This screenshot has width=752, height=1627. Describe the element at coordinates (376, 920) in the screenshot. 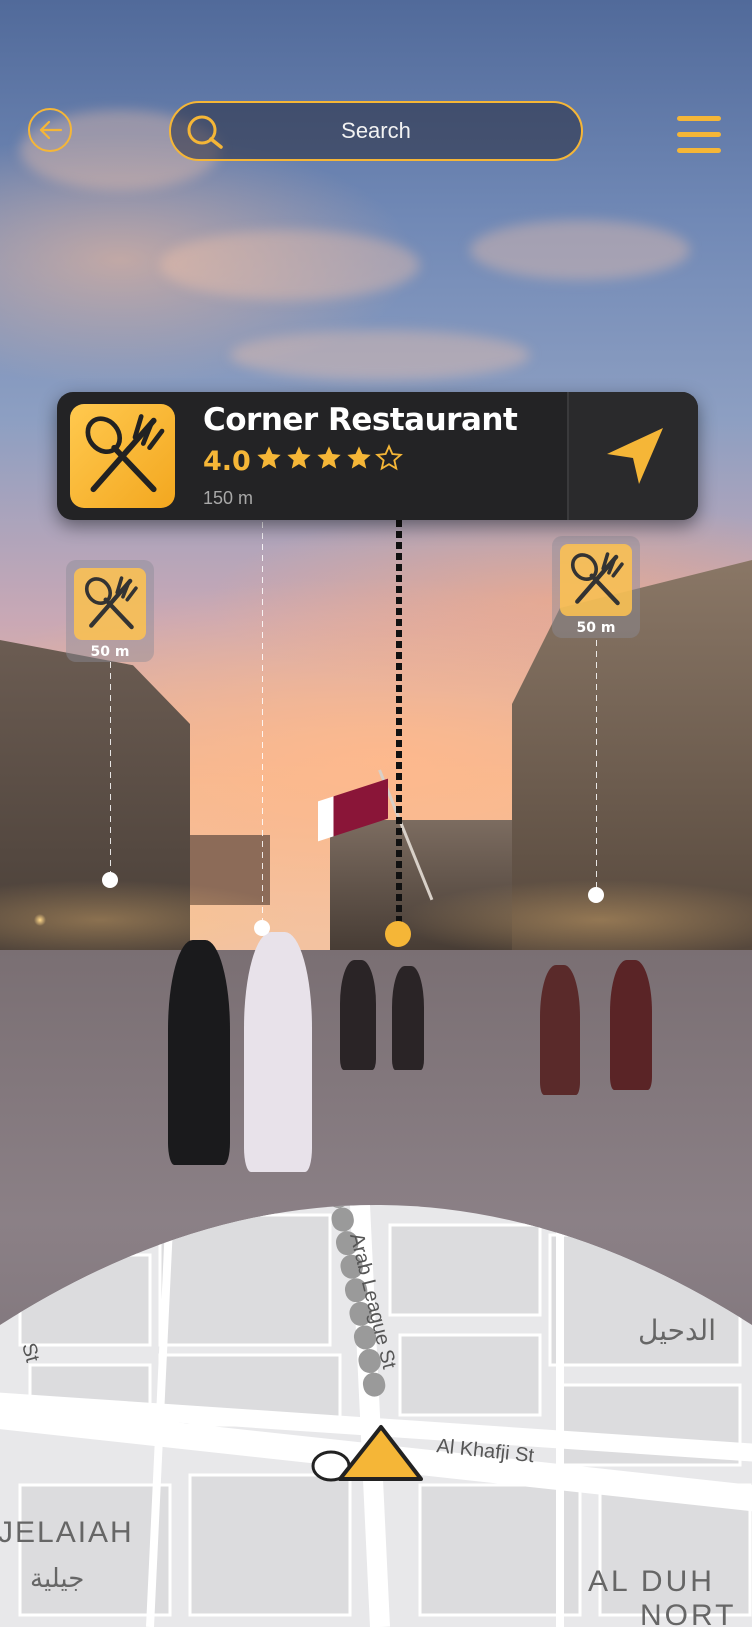

I see `street-lights` at that location.